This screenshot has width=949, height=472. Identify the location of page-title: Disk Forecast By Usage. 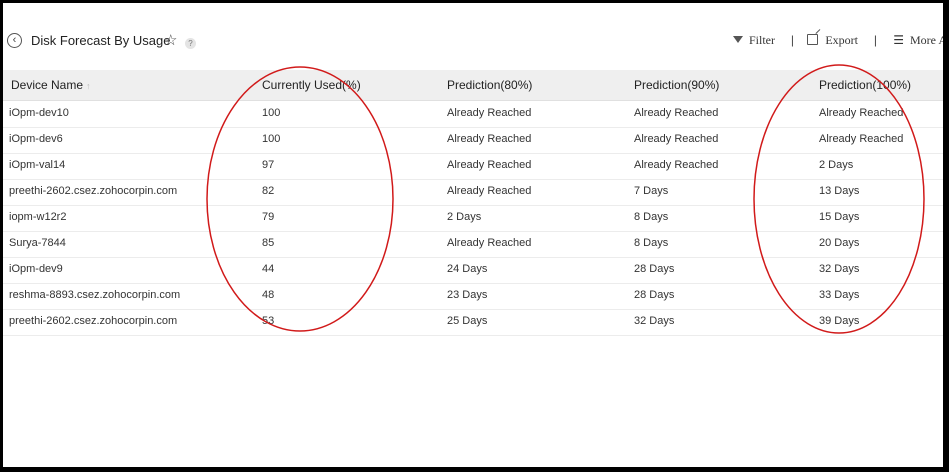
(101, 40).